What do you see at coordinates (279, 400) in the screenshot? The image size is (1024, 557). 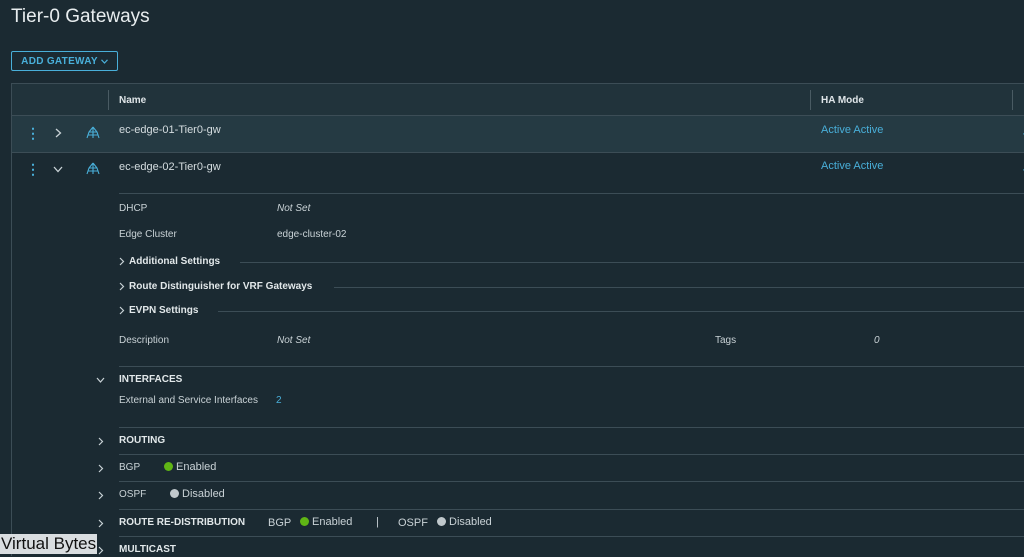 I see `external-service-interfaces-count: 2` at bounding box center [279, 400].